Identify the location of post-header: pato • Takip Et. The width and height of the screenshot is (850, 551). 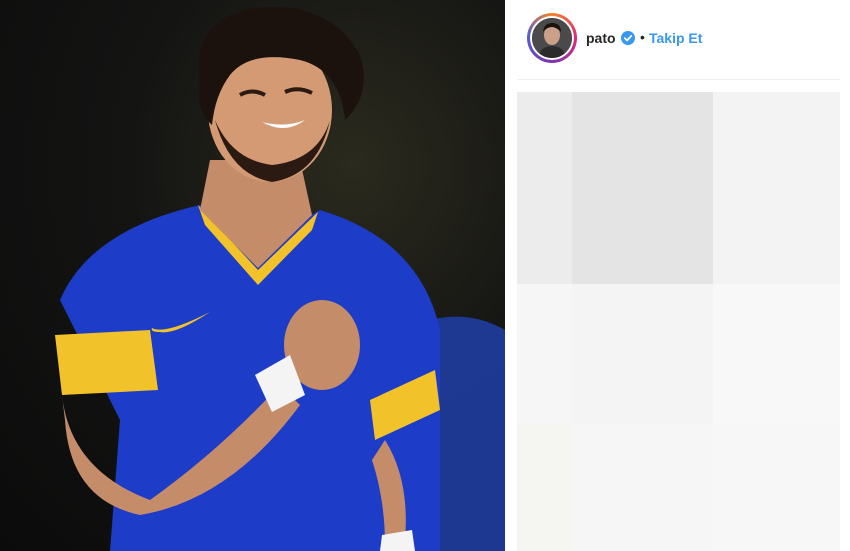
(677, 39).